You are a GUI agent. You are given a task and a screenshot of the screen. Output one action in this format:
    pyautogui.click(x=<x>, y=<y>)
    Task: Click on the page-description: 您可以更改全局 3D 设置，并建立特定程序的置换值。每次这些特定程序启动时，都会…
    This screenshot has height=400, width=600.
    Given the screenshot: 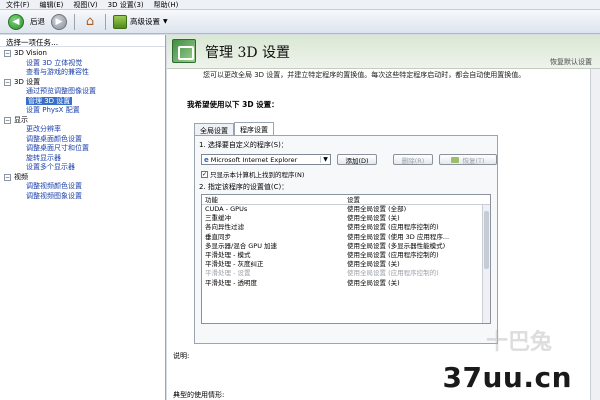 What is the action you would take?
    pyautogui.click(x=364, y=75)
    